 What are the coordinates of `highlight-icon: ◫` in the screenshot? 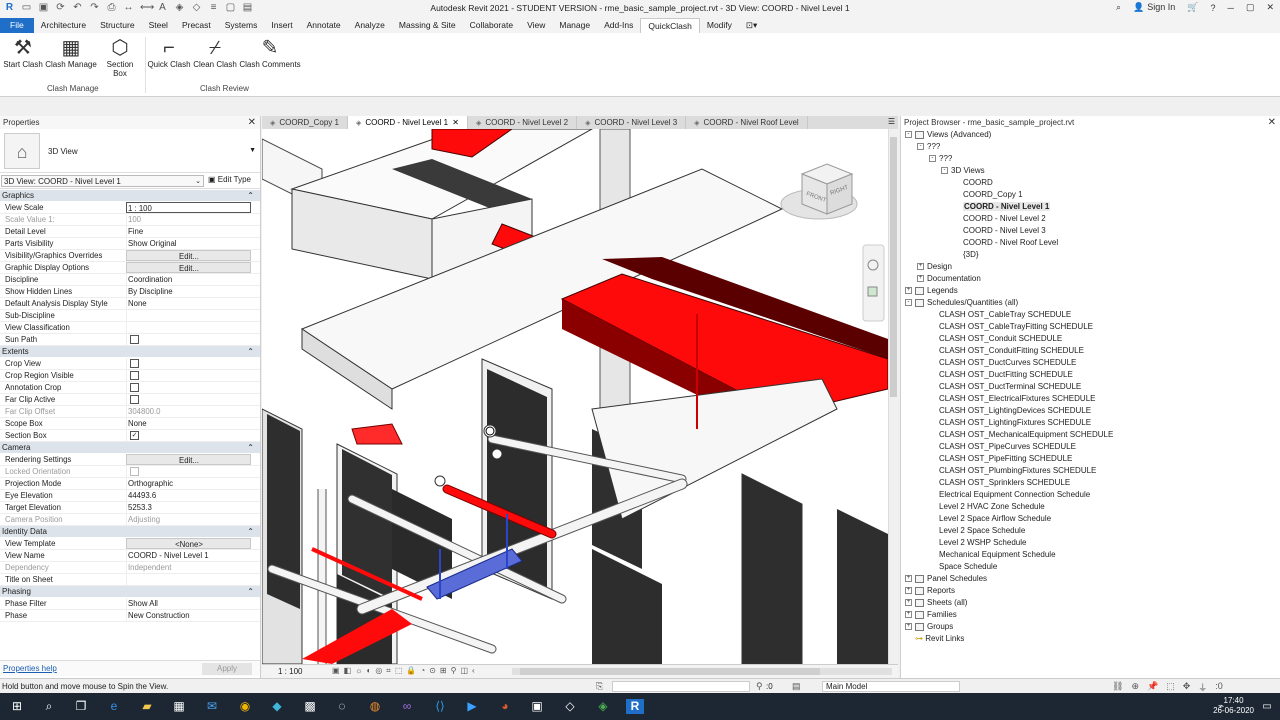 It's located at (464, 671).